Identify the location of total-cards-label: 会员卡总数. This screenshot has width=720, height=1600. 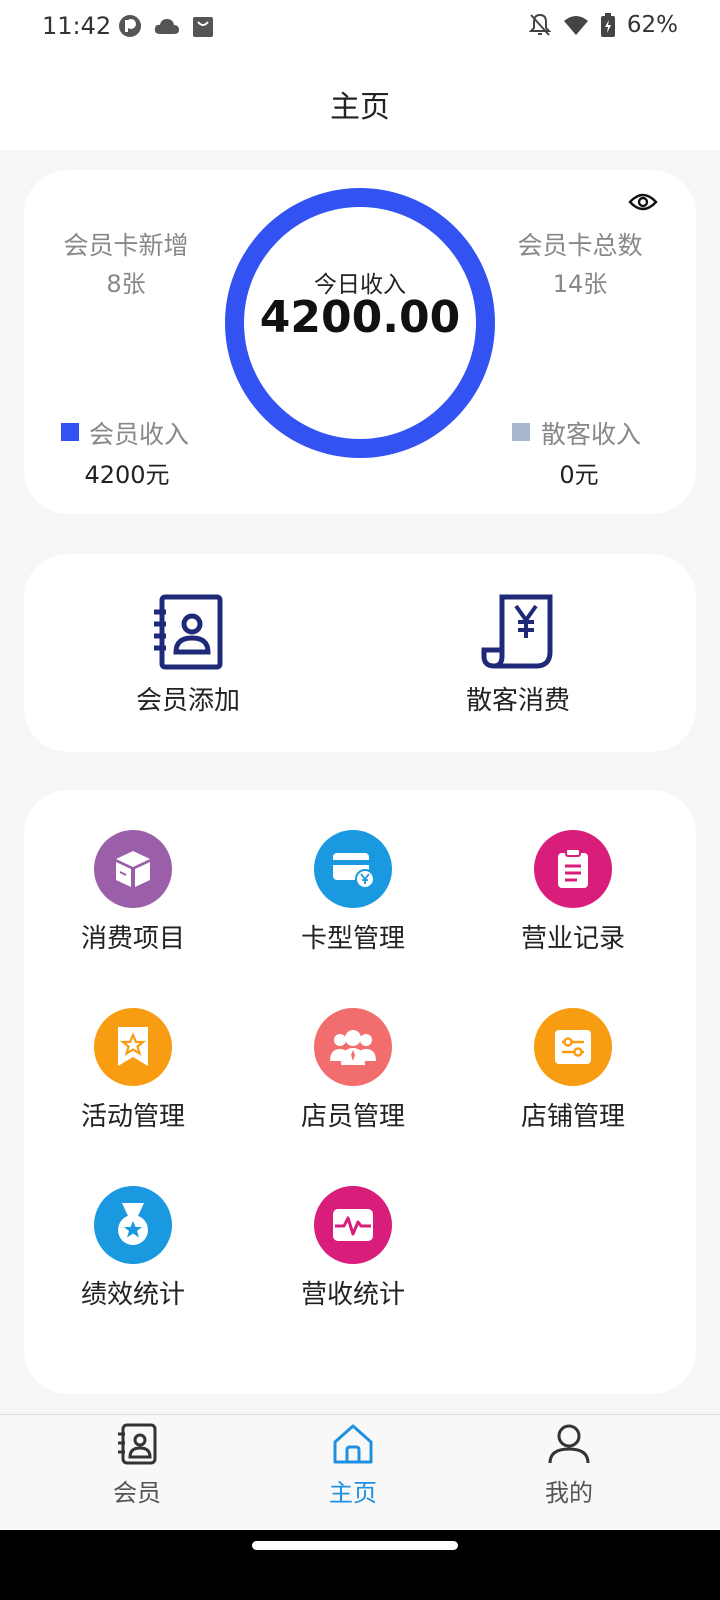
(580, 245).